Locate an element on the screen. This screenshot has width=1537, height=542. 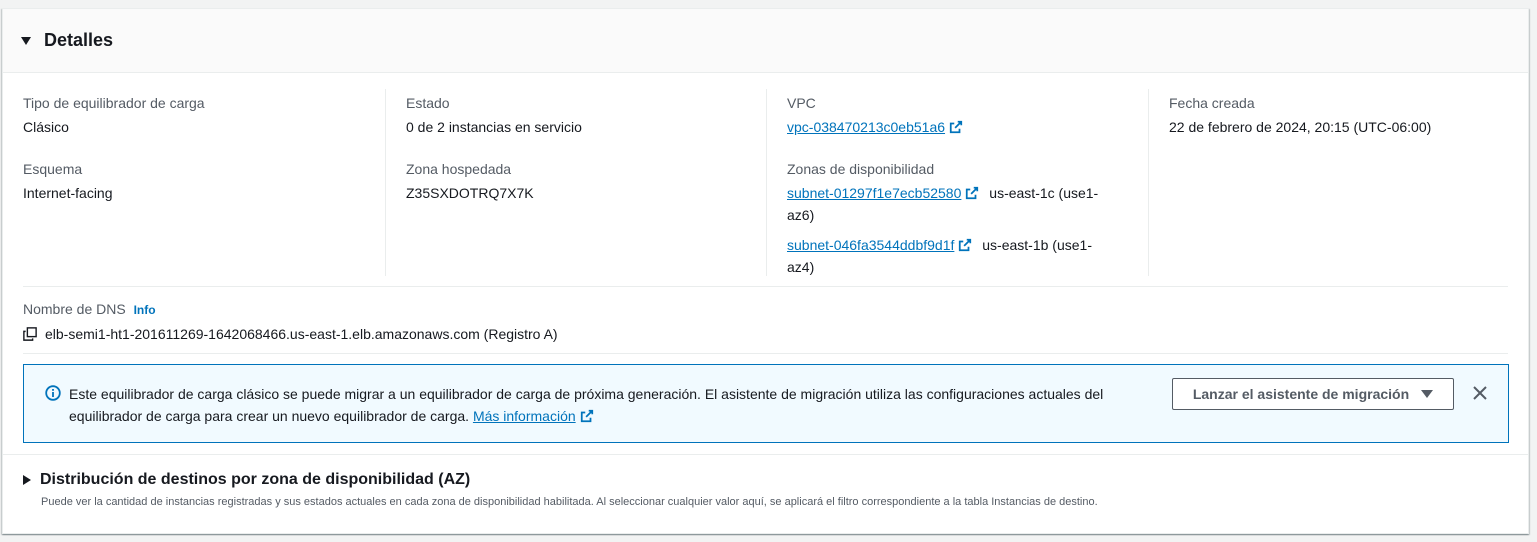
info-icon is located at coordinates (53, 393).